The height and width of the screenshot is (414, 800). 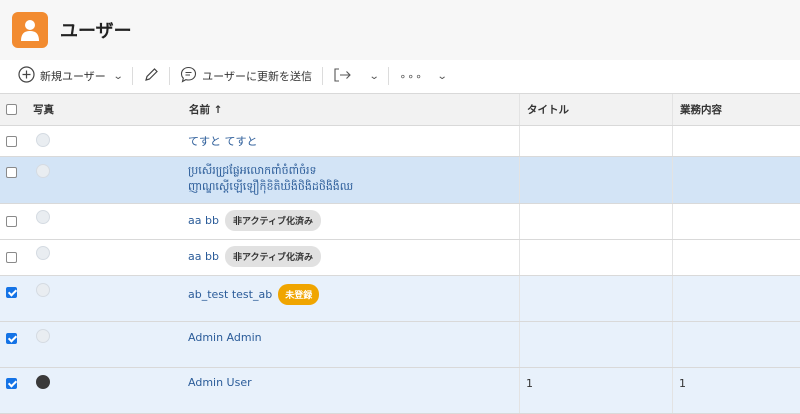 What do you see at coordinates (356, 76) in the screenshot?
I see `export-button: ⌄` at bounding box center [356, 76].